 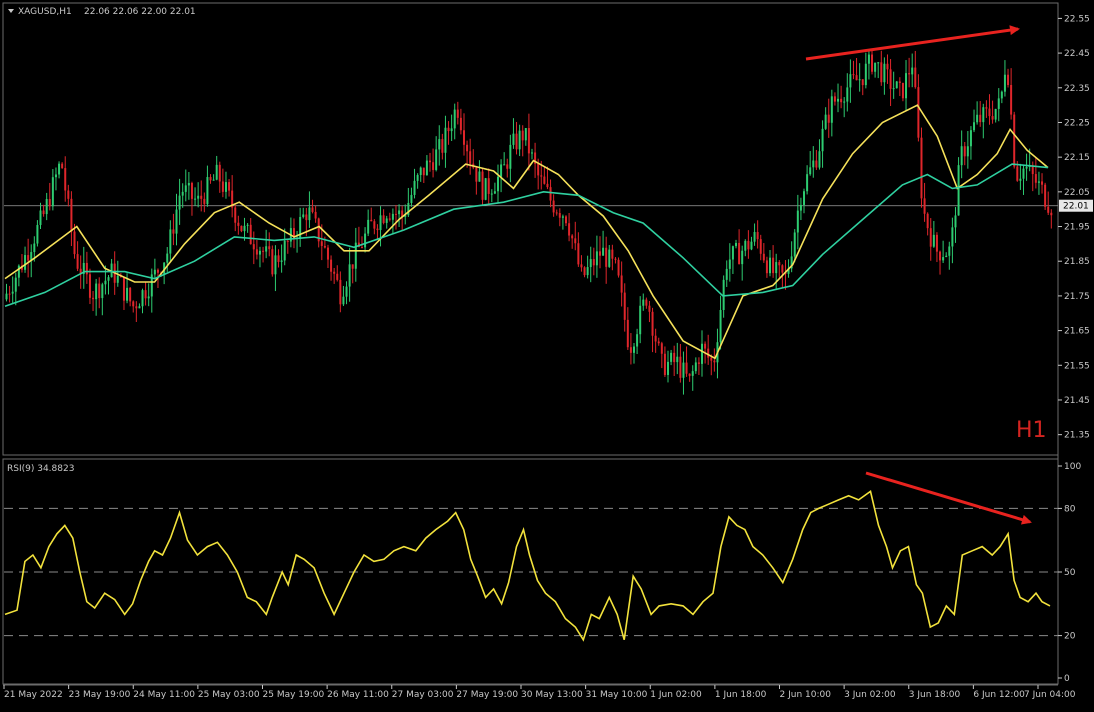 What do you see at coordinates (100, 695) in the screenshot?
I see `time-tick-label: 23 May 19:00` at bounding box center [100, 695].